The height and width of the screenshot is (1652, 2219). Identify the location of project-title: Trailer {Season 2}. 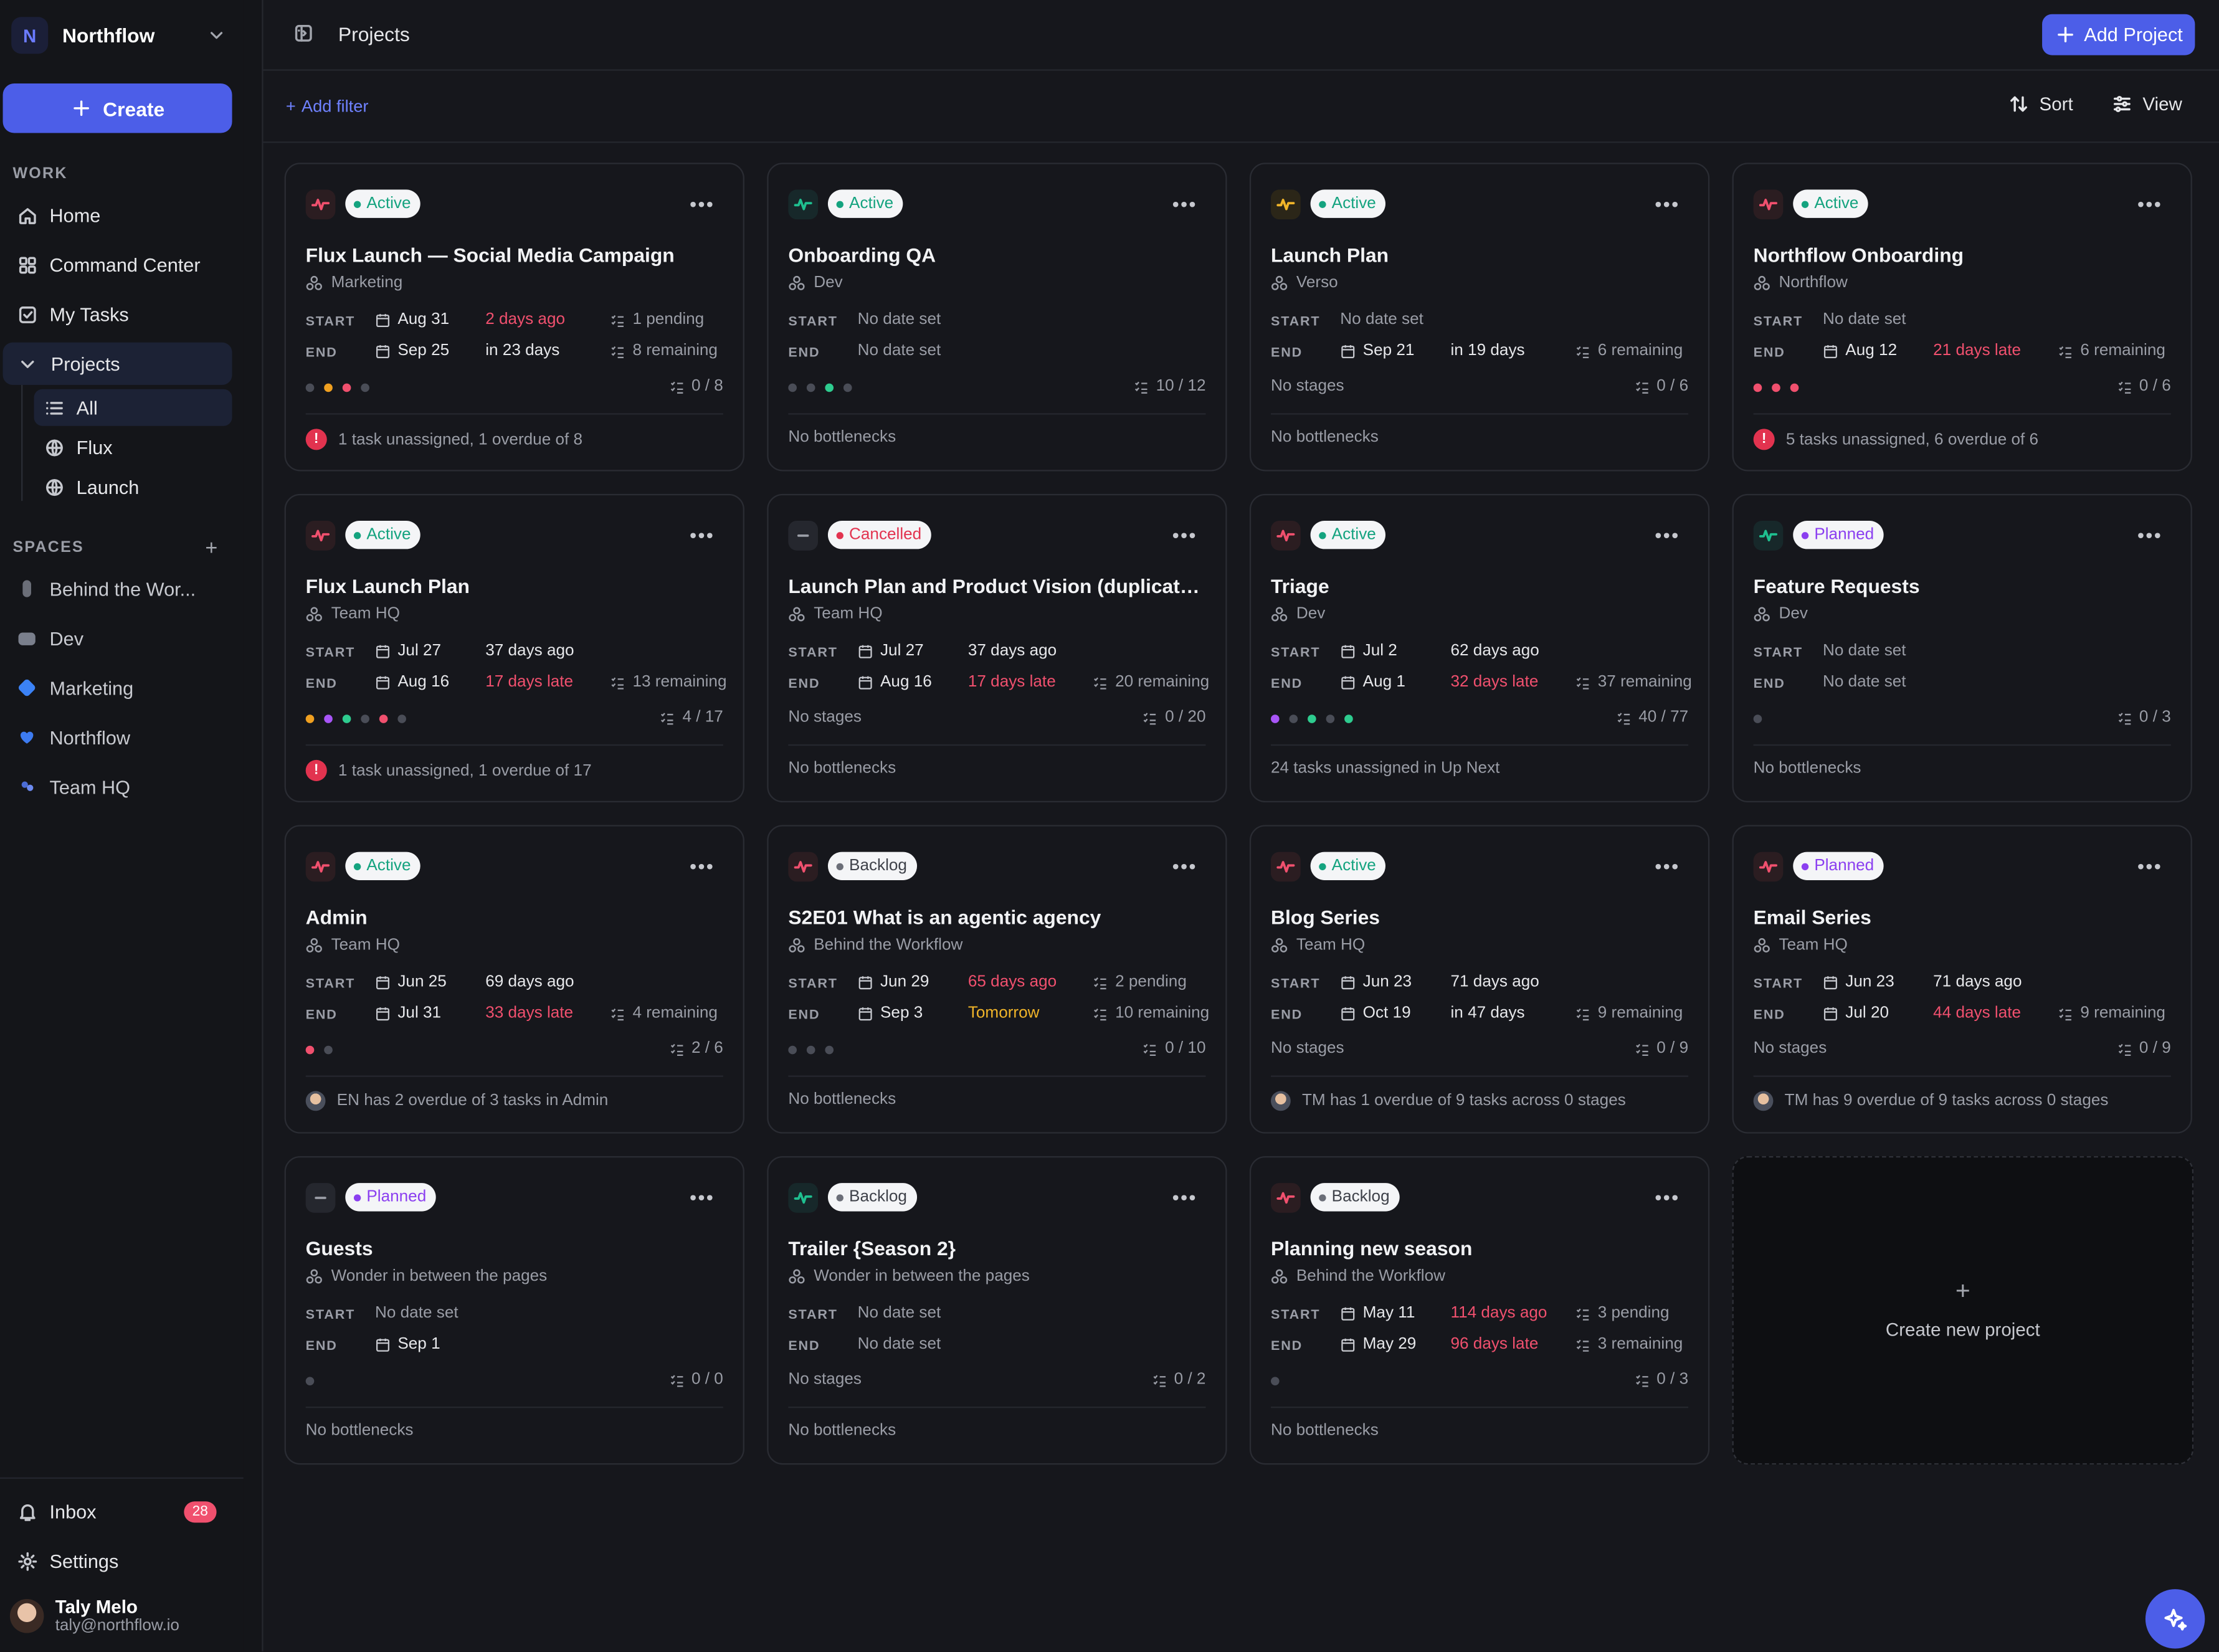
(997, 1248).